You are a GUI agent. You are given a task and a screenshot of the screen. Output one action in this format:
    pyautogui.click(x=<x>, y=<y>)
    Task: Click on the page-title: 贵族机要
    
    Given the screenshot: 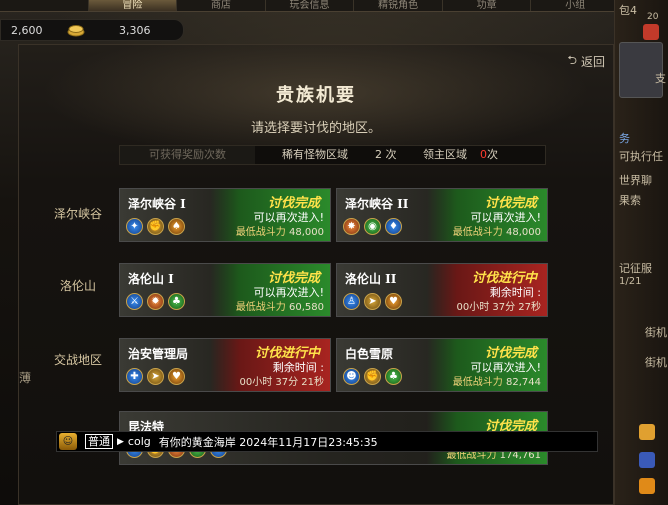 What is the action you would take?
    pyautogui.click(x=316, y=95)
    